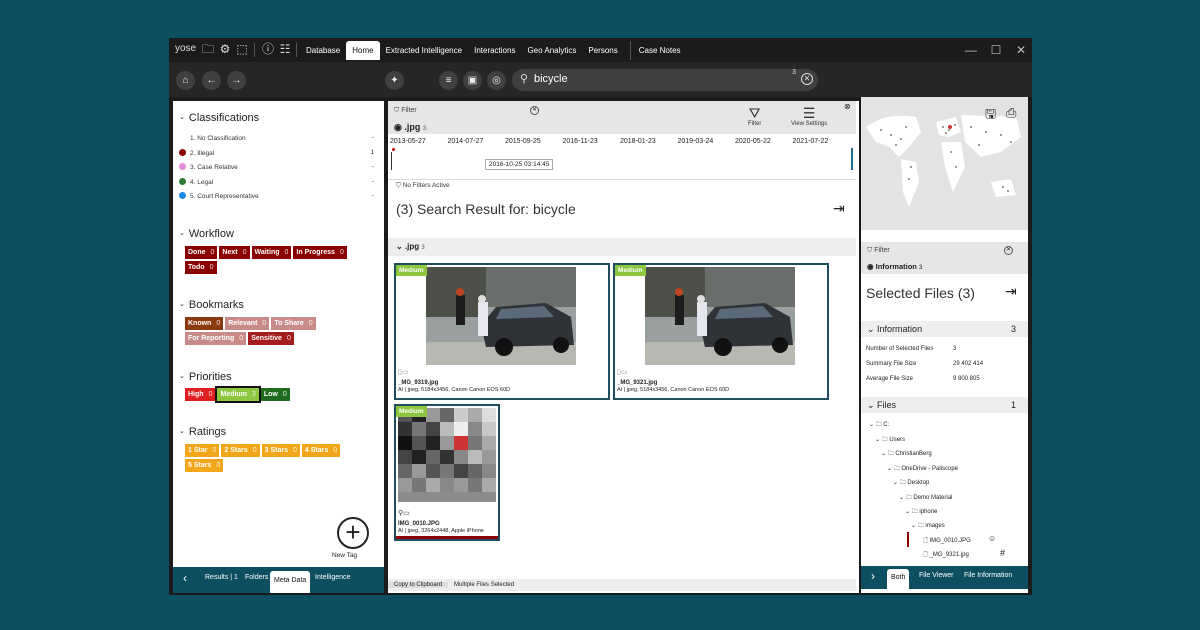  I want to click on bookmark-tag: For Reporting 0, so click(216, 338).